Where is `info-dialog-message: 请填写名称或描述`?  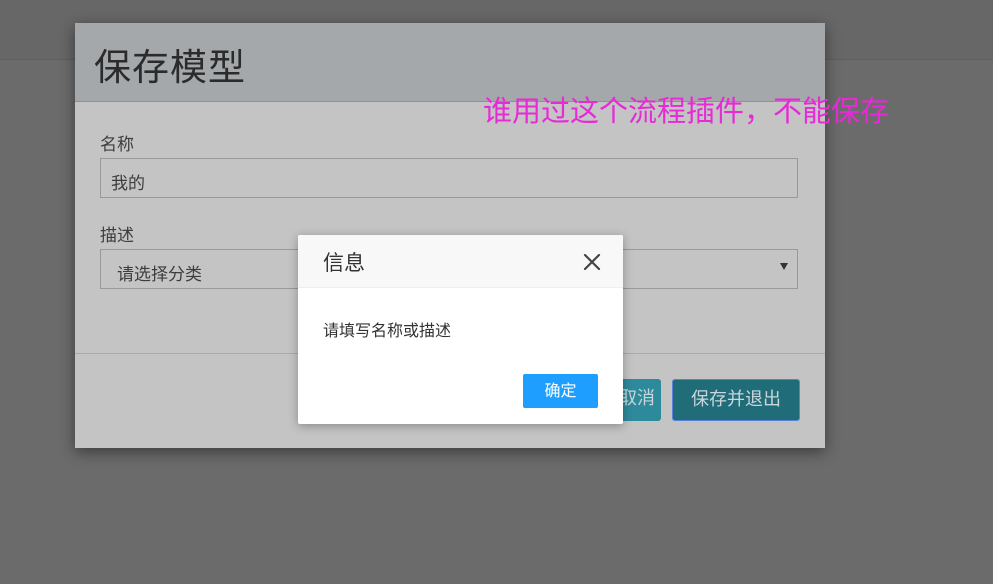
info-dialog-message: 请填写名称或描述 is located at coordinates (387, 330).